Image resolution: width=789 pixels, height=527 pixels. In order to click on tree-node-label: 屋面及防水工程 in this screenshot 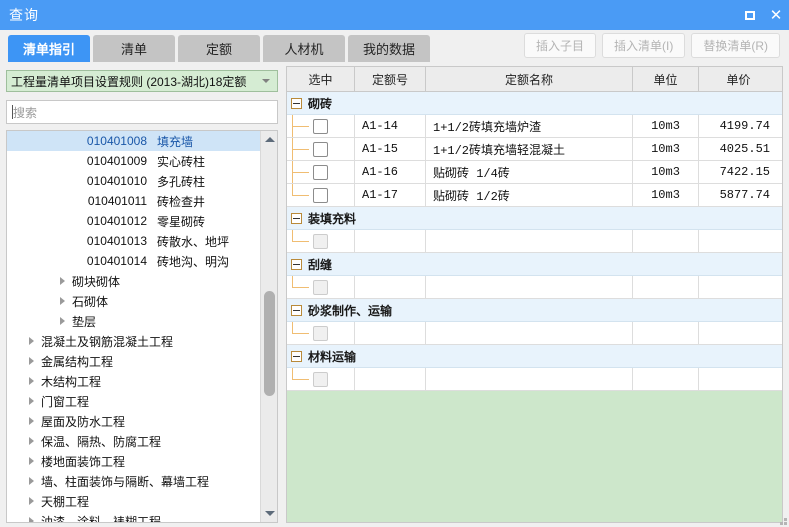, I will do `click(83, 421)`.